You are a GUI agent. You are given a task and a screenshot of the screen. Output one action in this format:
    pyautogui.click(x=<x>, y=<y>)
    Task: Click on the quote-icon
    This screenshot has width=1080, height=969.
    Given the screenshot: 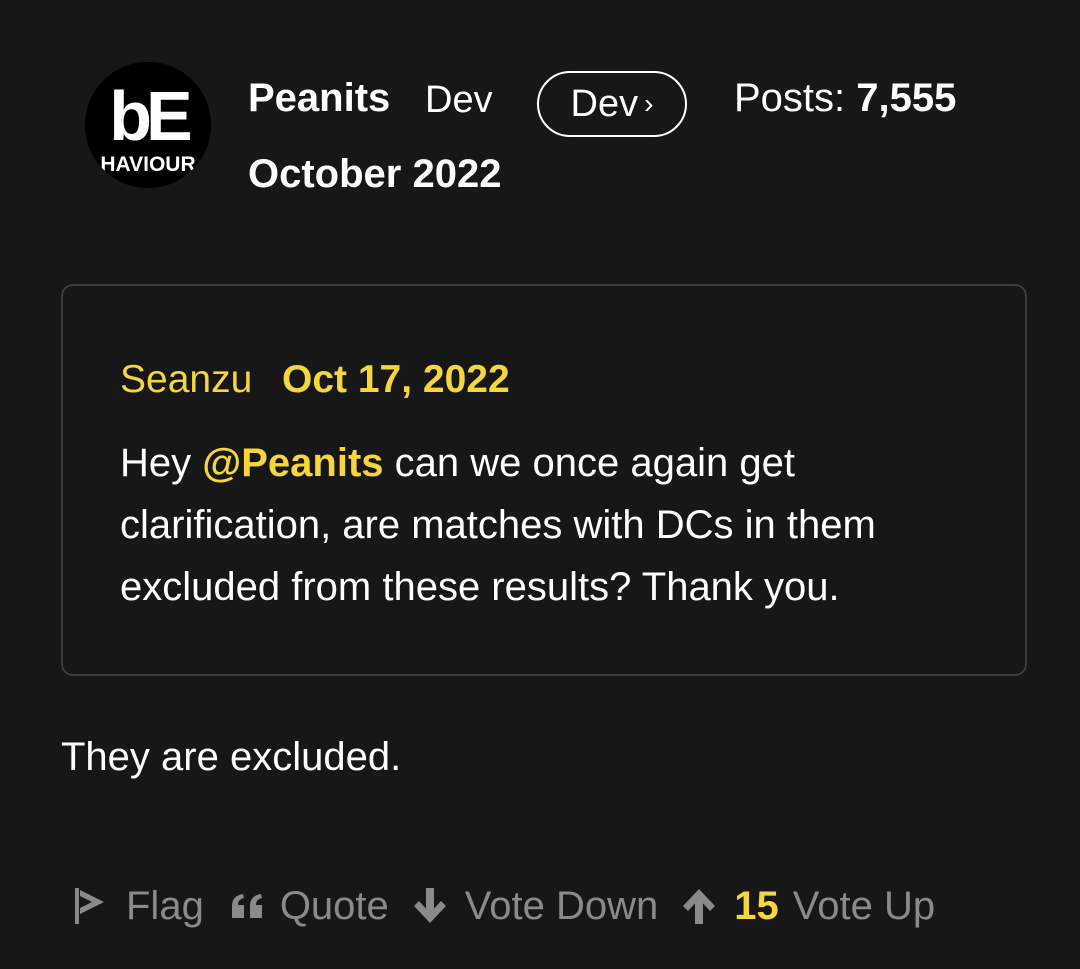 What is the action you would take?
    pyautogui.click(x=246, y=906)
    